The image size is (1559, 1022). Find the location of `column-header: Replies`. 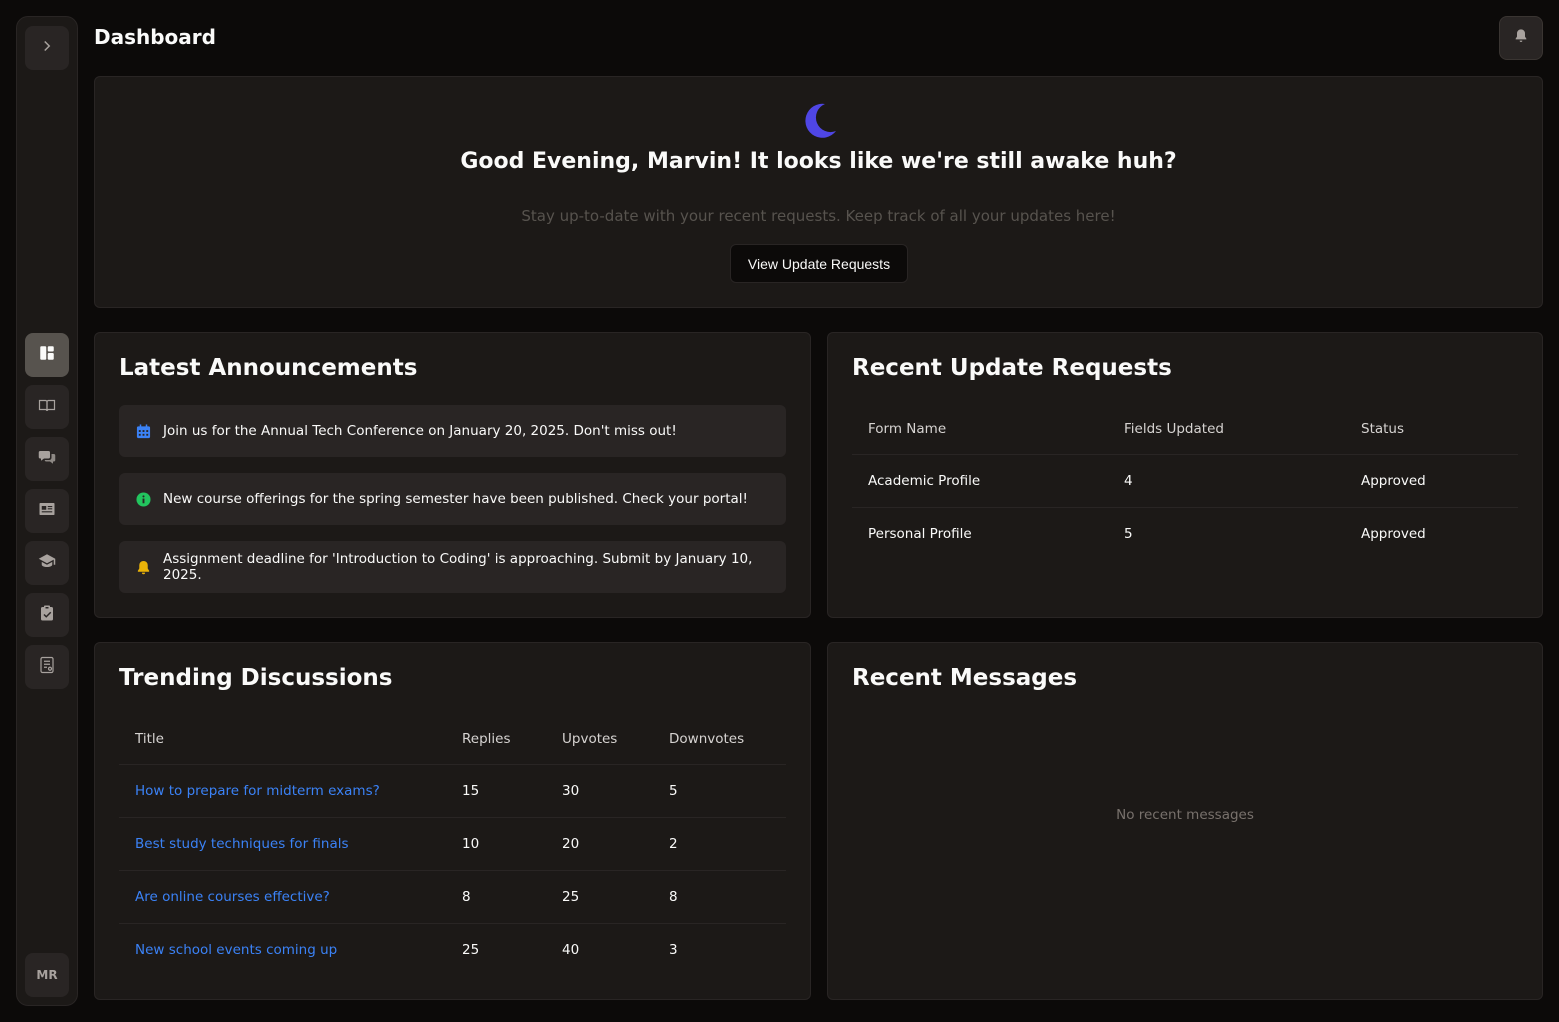

column-header: Replies is located at coordinates (486, 739).